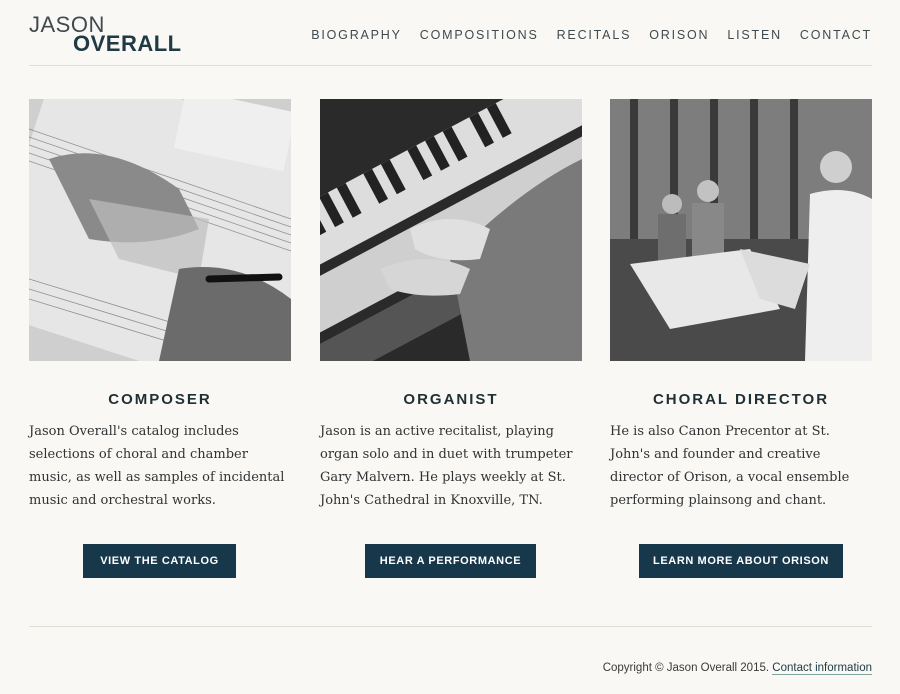 This screenshot has height=694, width=900. Describe the element at coordinates (356, 35) in the screenshot. I see `nav-biography: BIOGRAPHY` at that location.